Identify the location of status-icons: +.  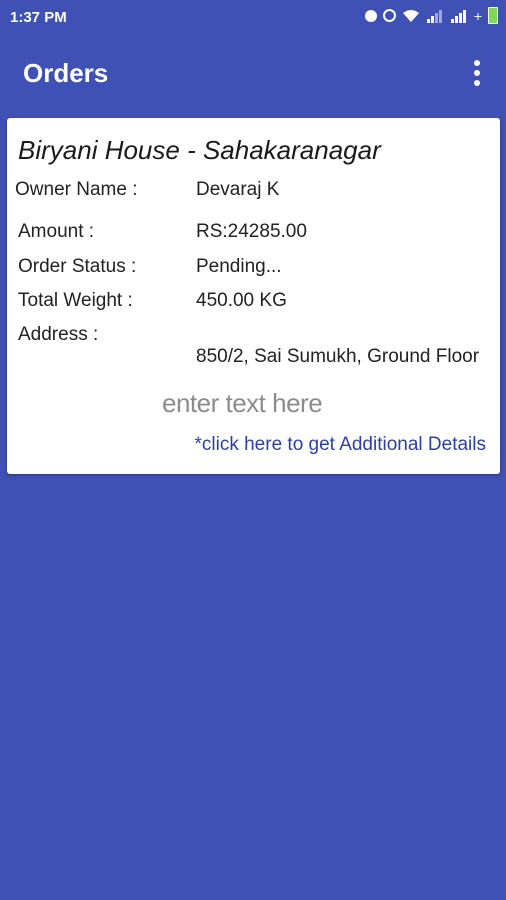
(431, 15).